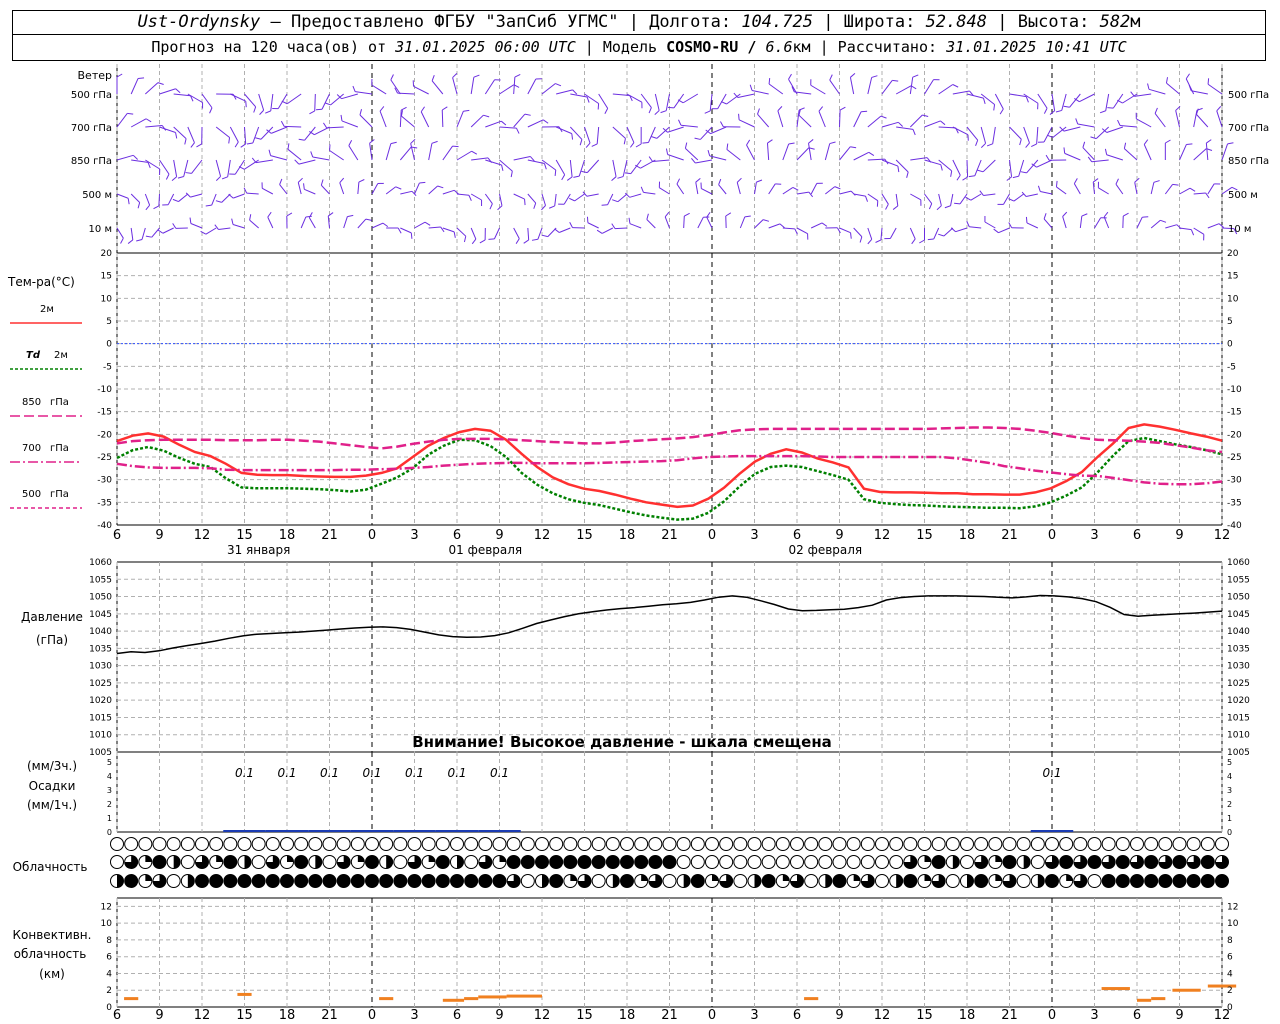 This screenshot has height=1024, width=1280. I want to click on temp-legend-sub: 2м, so click(47, 309).